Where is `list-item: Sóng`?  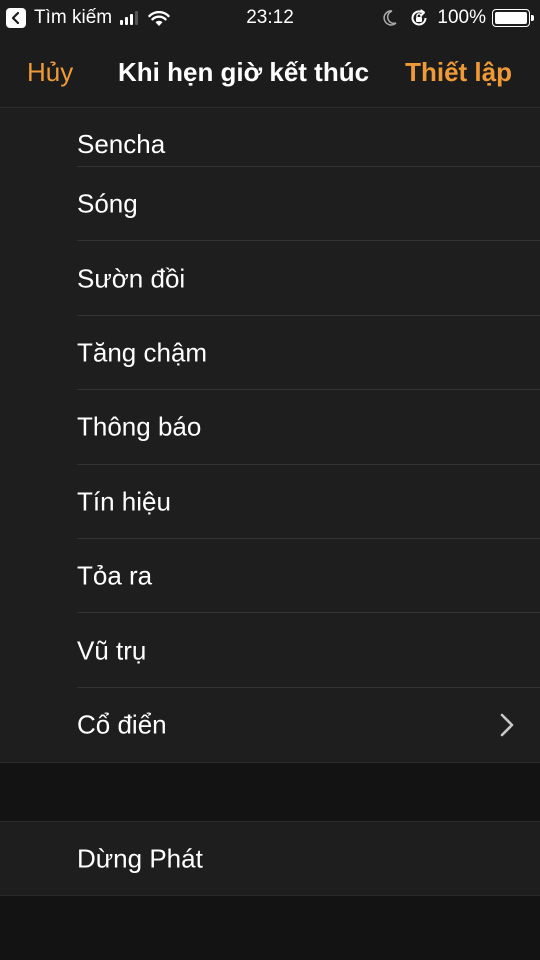
list-item: Sóng is located at coordinates (270, 204).